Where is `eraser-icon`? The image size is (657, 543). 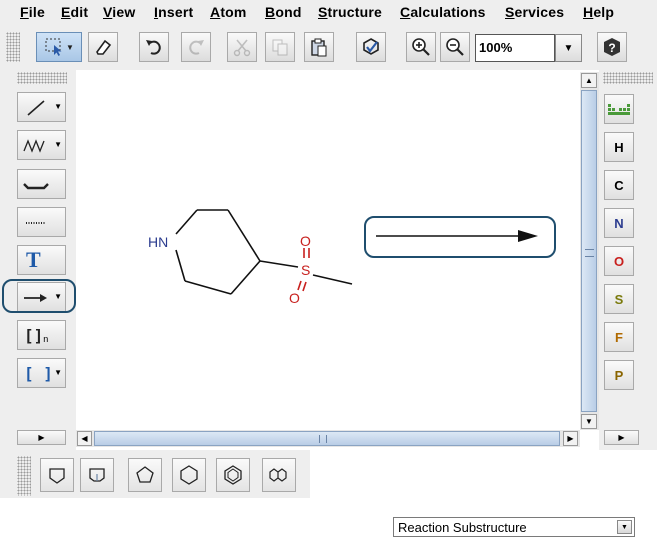 eraser-icon is located at coordinates (104, 47).